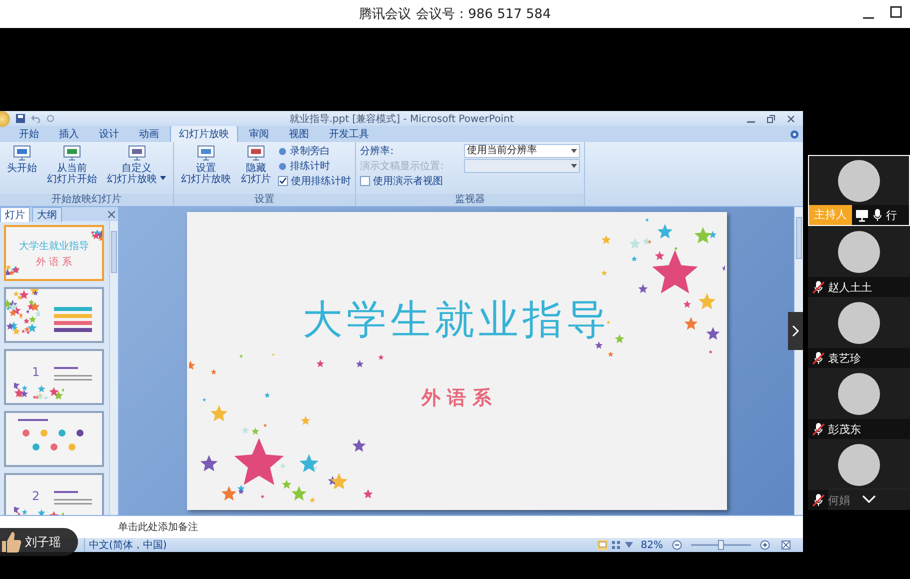 This screenshot has height=579, width=910. What do you see at coordinates (850, 287) in the screenshot?
I see `participant-name: 赵人土土` at bounding box center [850, 287].